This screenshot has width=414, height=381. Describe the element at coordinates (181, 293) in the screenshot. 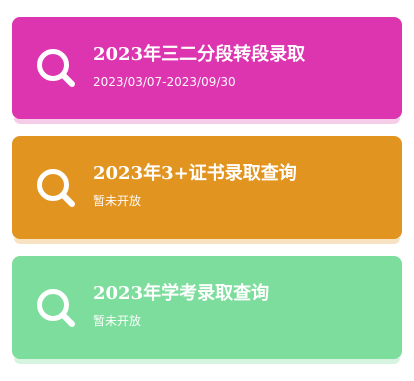

I see `card-title: 2023年学考录取查询` at that location.